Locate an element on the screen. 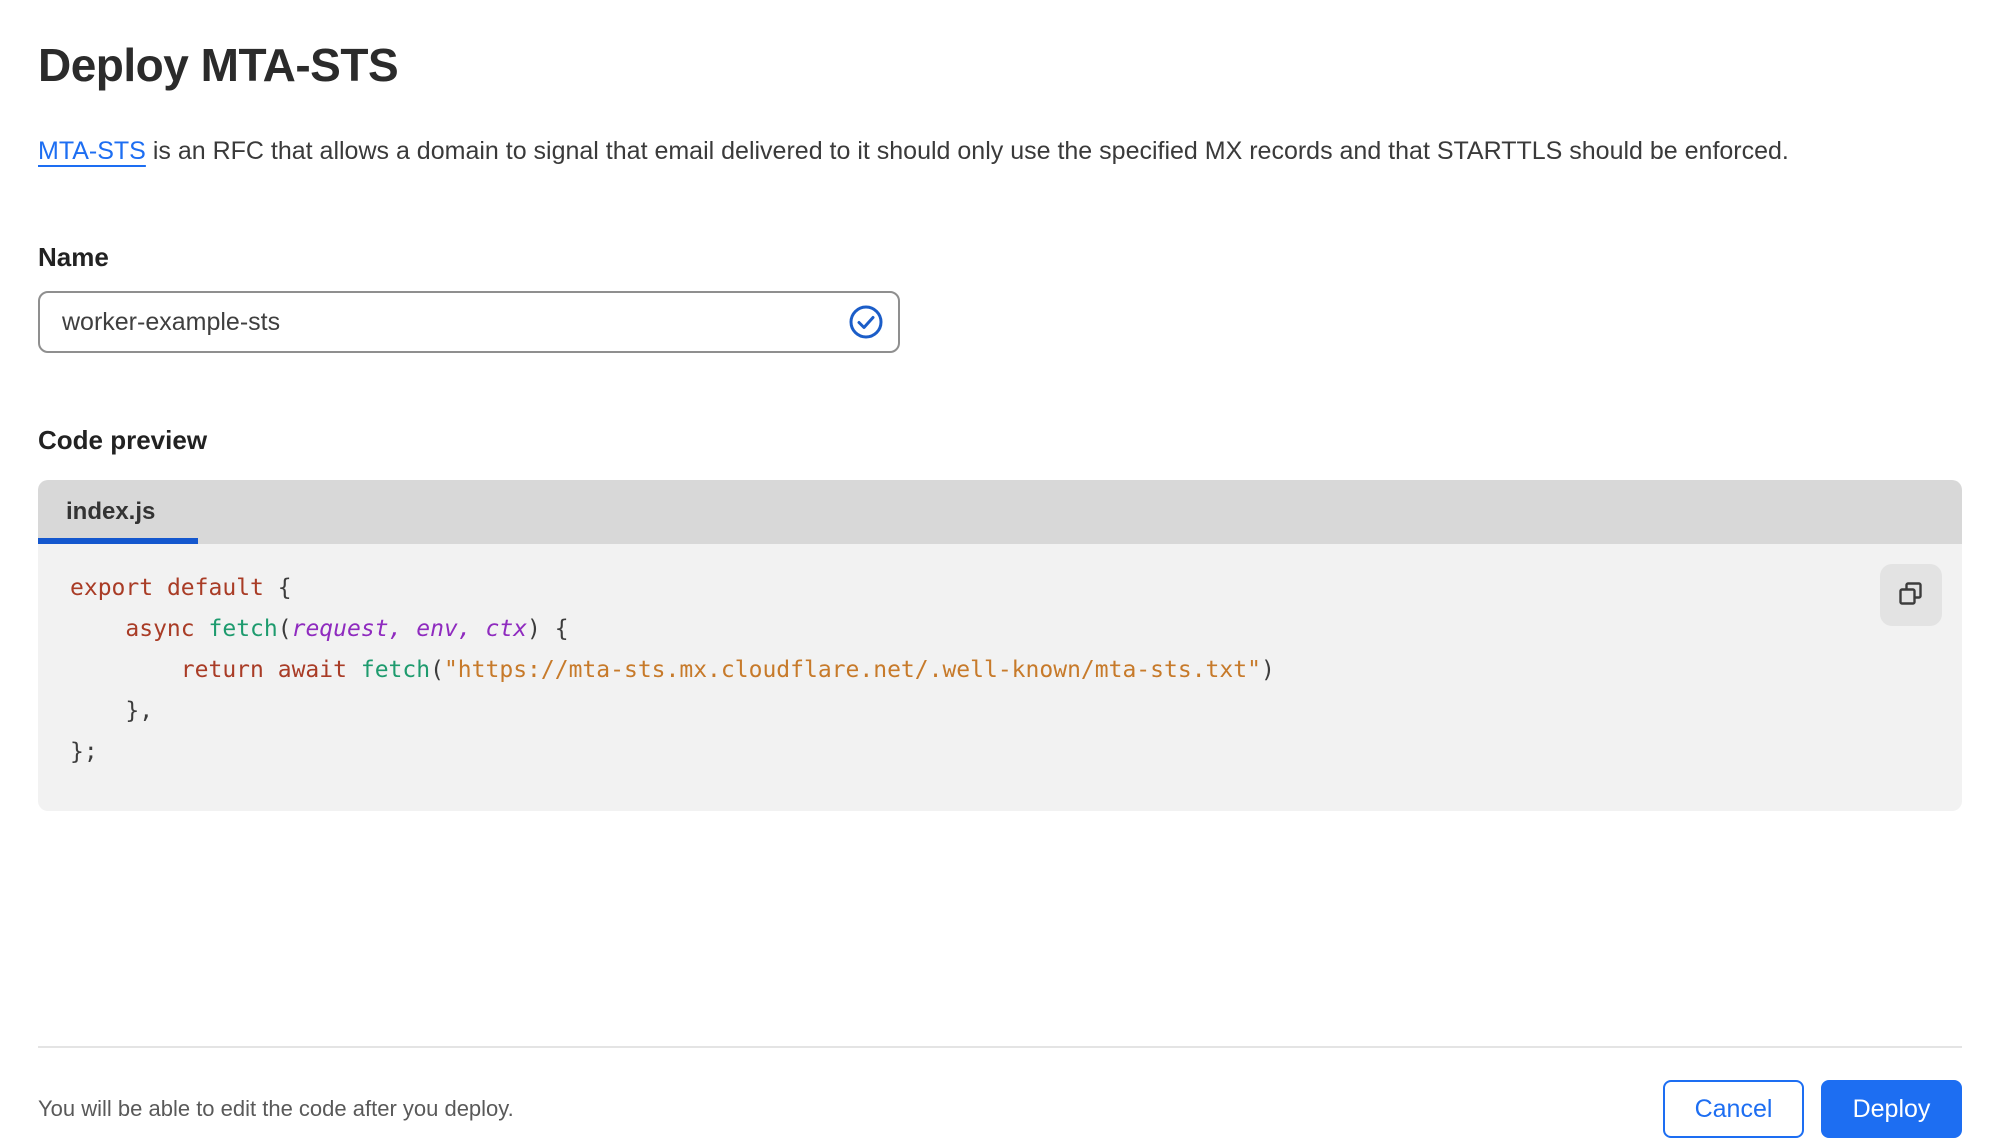 This screenshot has width=1999, height=1138. tab-index-js: index.js is located at coordinates (118, 512).